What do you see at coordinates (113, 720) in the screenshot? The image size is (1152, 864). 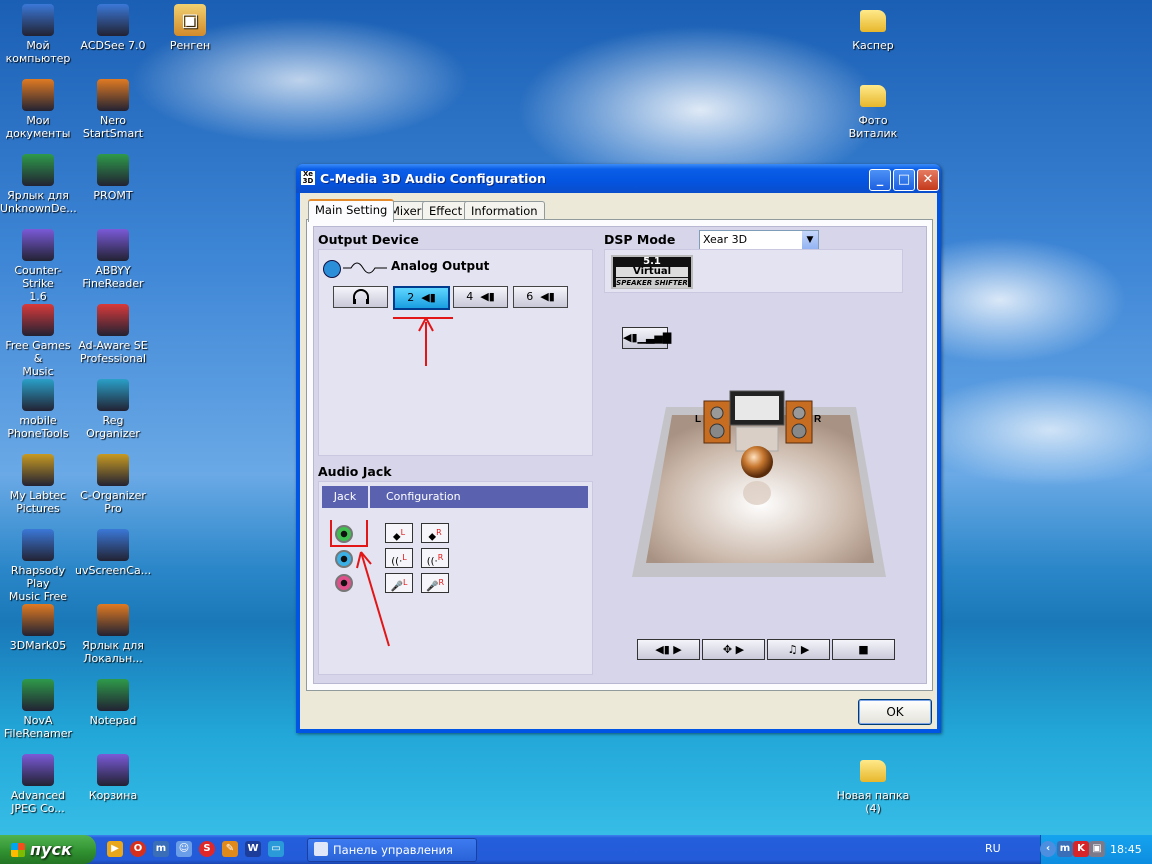 I see `desktop-icon-label: Notepad` at bounding box center [113, 720].